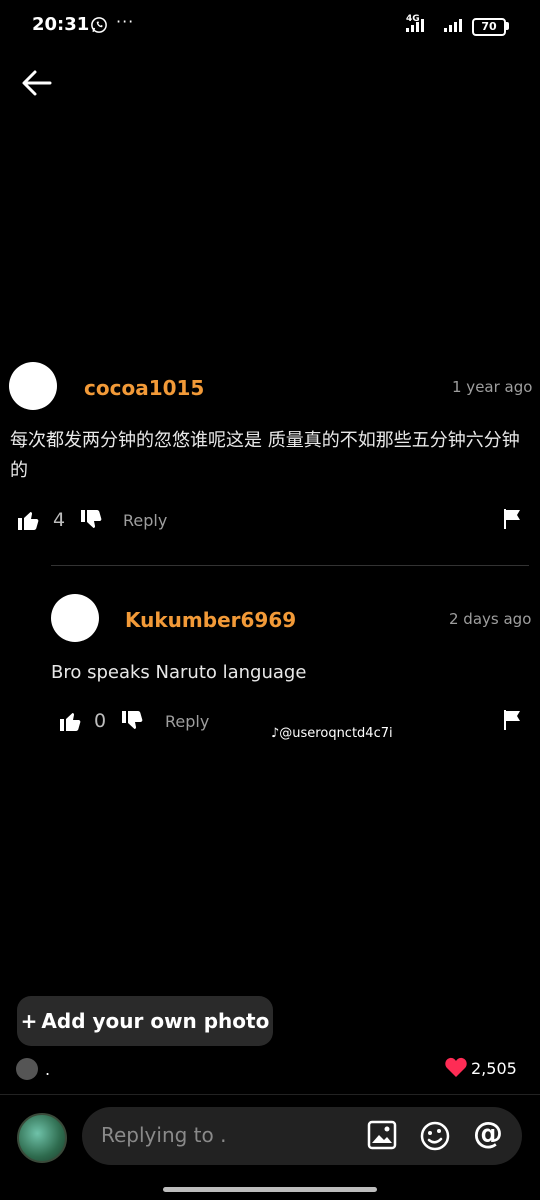 The width and height of the screenshot is (540, 1200). I want to click on comment-time: 2 days ago, so click(490, 619).